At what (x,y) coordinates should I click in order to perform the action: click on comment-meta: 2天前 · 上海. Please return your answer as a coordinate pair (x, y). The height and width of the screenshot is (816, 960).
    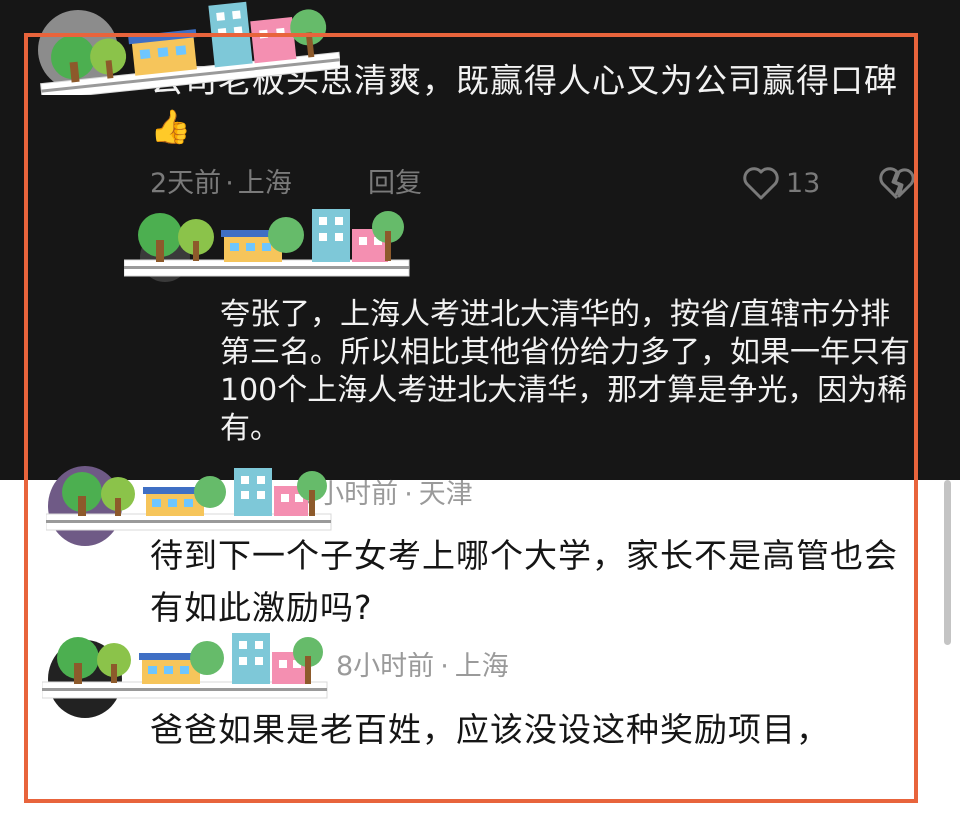
    Looking at the image, I should click on (221, 183).